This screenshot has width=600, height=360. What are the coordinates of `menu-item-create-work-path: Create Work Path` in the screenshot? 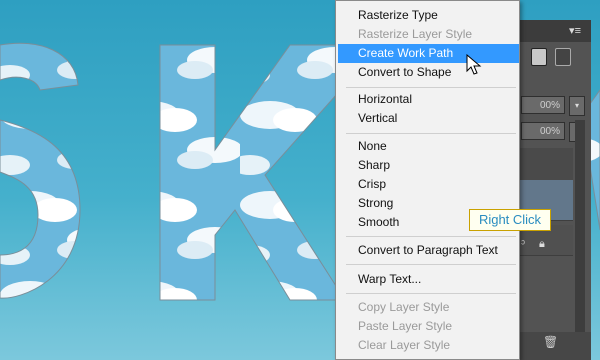 It's located at (428, 53).